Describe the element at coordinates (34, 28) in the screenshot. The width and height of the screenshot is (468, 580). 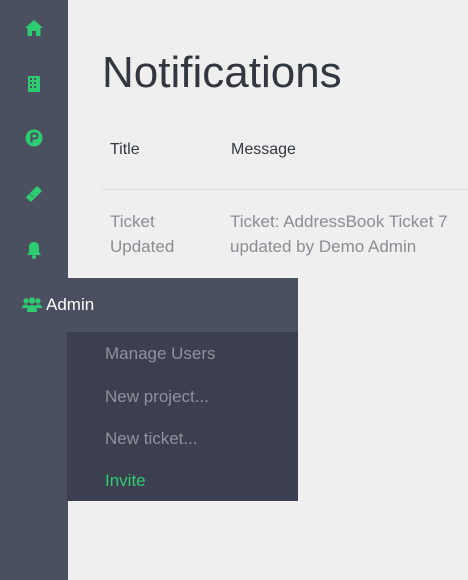
I see `home-icon` at that location.